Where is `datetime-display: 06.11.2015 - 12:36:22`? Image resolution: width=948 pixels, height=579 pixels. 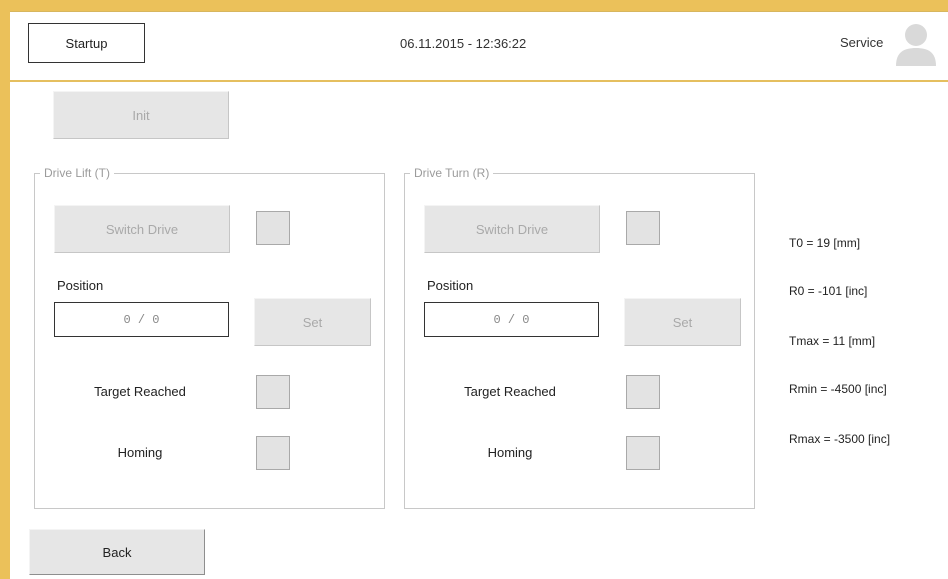
datetime-display: 06.11.2015 - 12:36:22 is located at coordinates (463, 43).